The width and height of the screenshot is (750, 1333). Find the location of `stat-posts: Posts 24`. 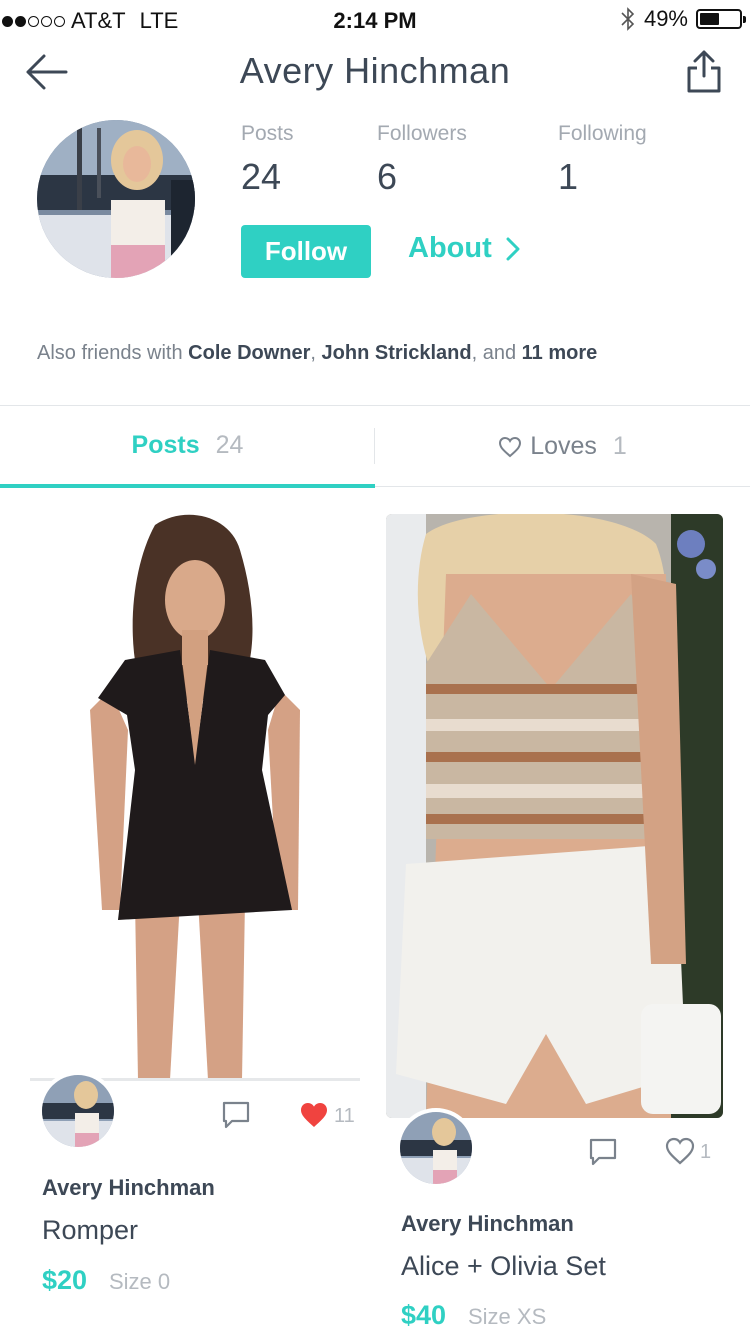

stat-posts: Posts 24 is located at coordinates (267, 160).